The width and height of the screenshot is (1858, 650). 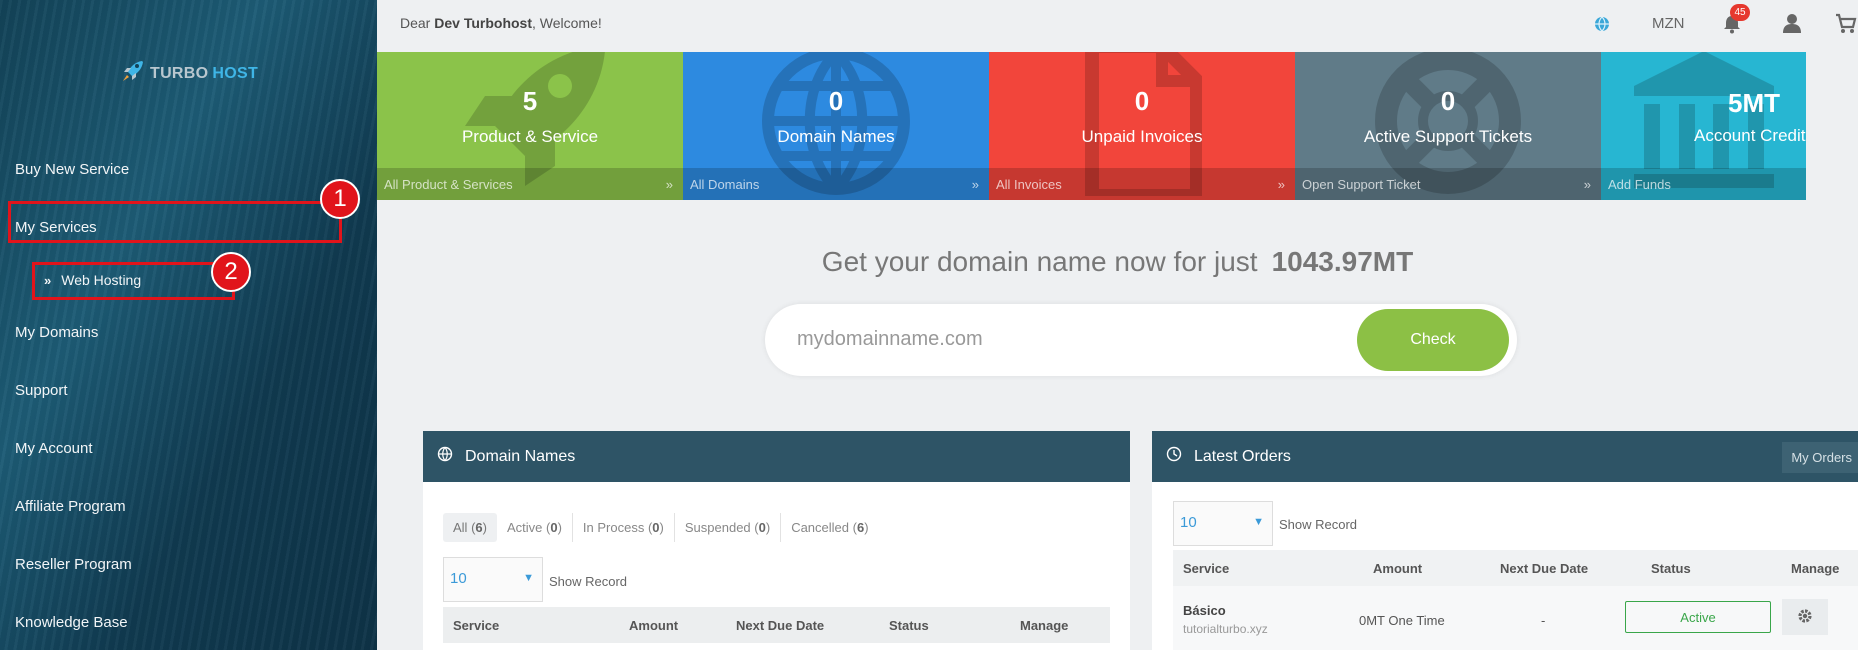 I want to click on panel-title: Domain Names, so click(x=520, y=456).